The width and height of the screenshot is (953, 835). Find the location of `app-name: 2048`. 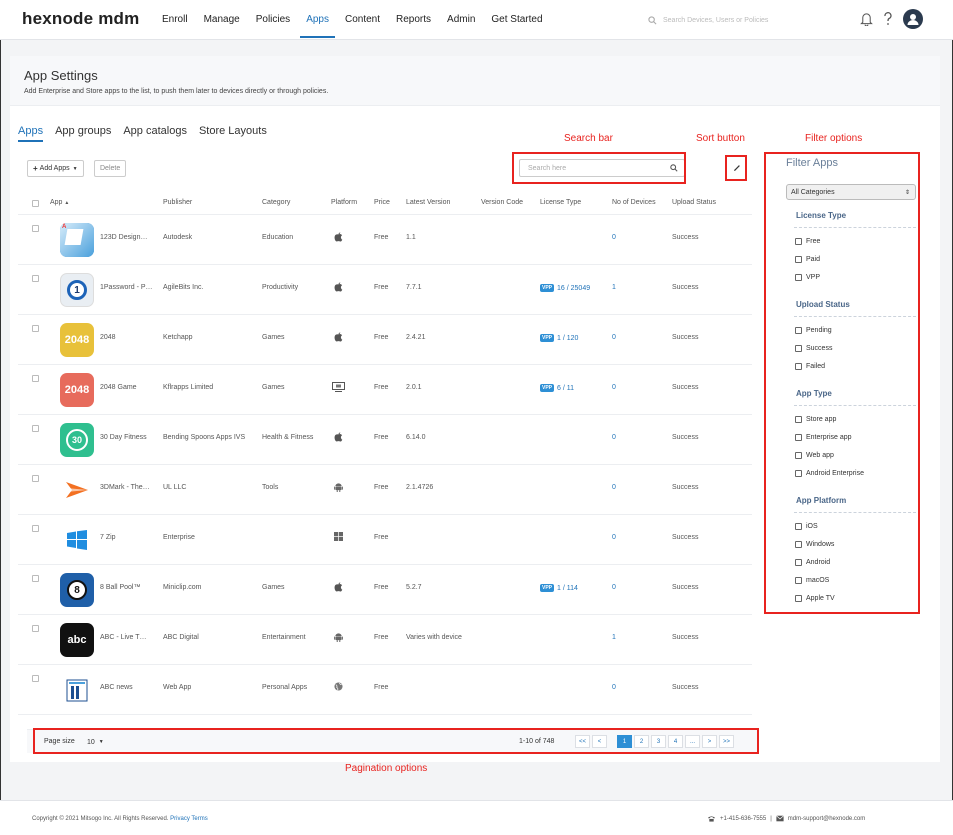

app-name: 2048 is located at coordinates (108, 337).